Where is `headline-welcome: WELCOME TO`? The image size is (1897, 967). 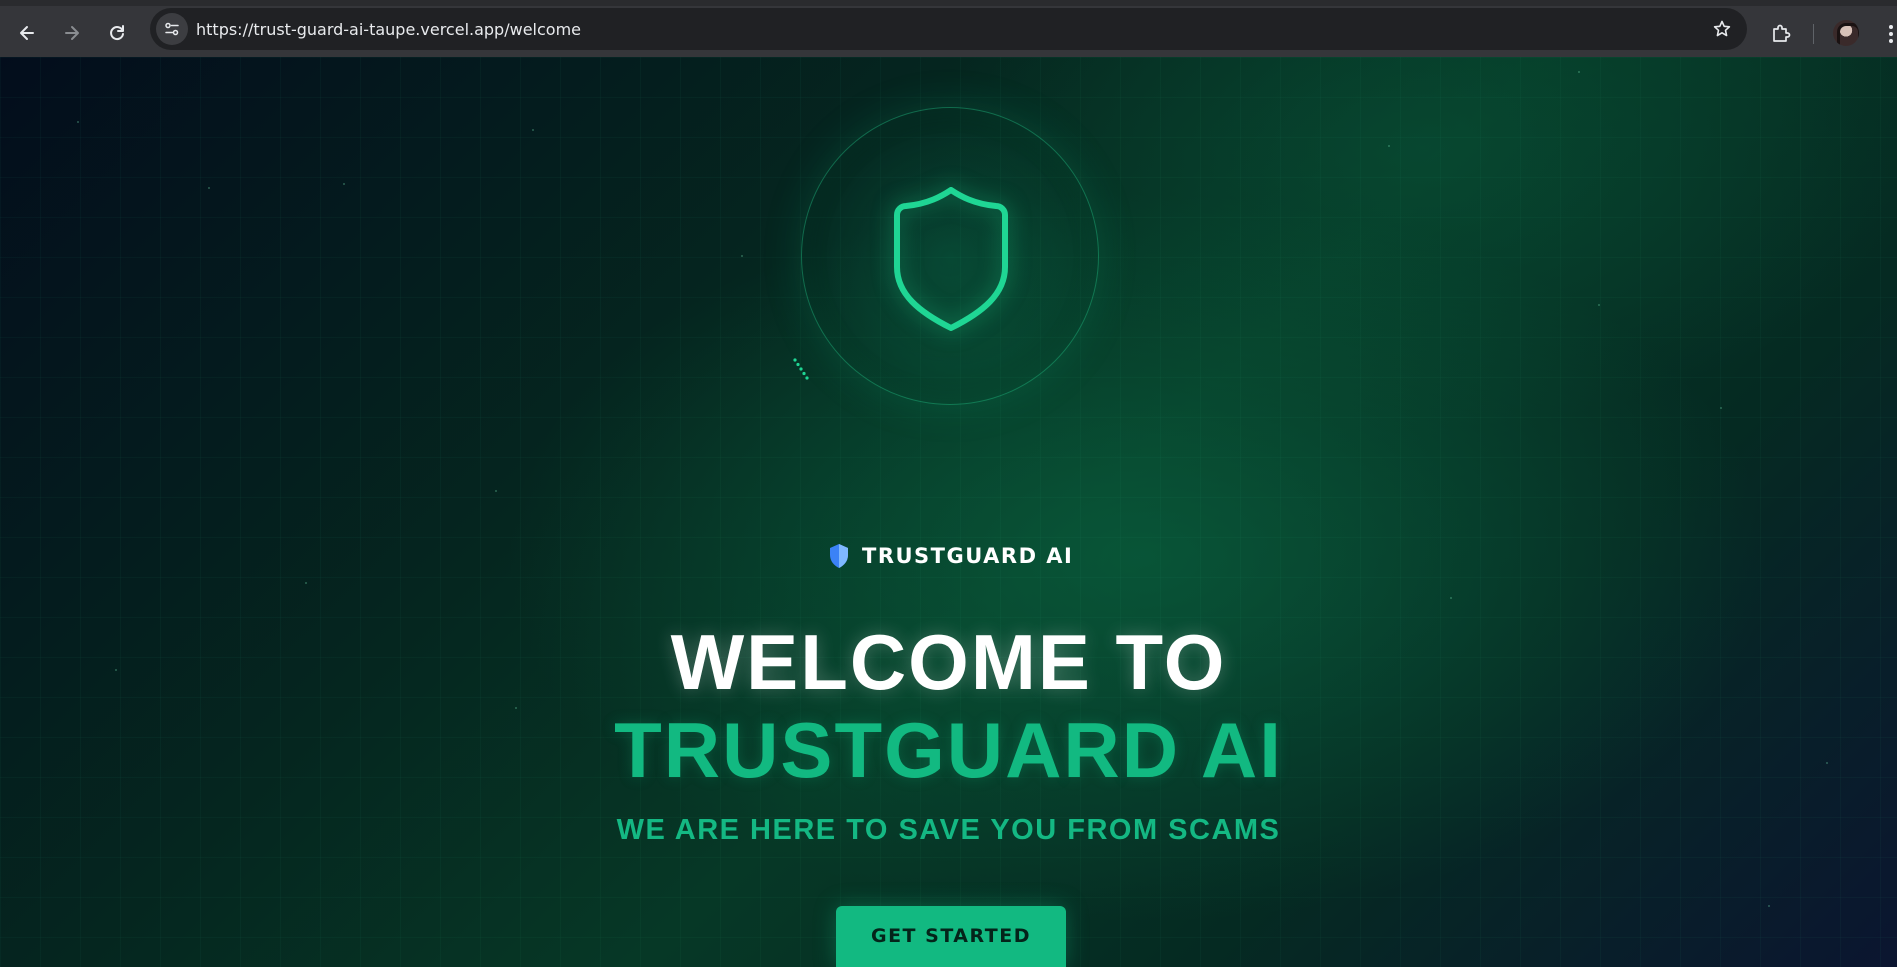
headline-welcome: WELCOME TO is located at coordinates (948, 662).